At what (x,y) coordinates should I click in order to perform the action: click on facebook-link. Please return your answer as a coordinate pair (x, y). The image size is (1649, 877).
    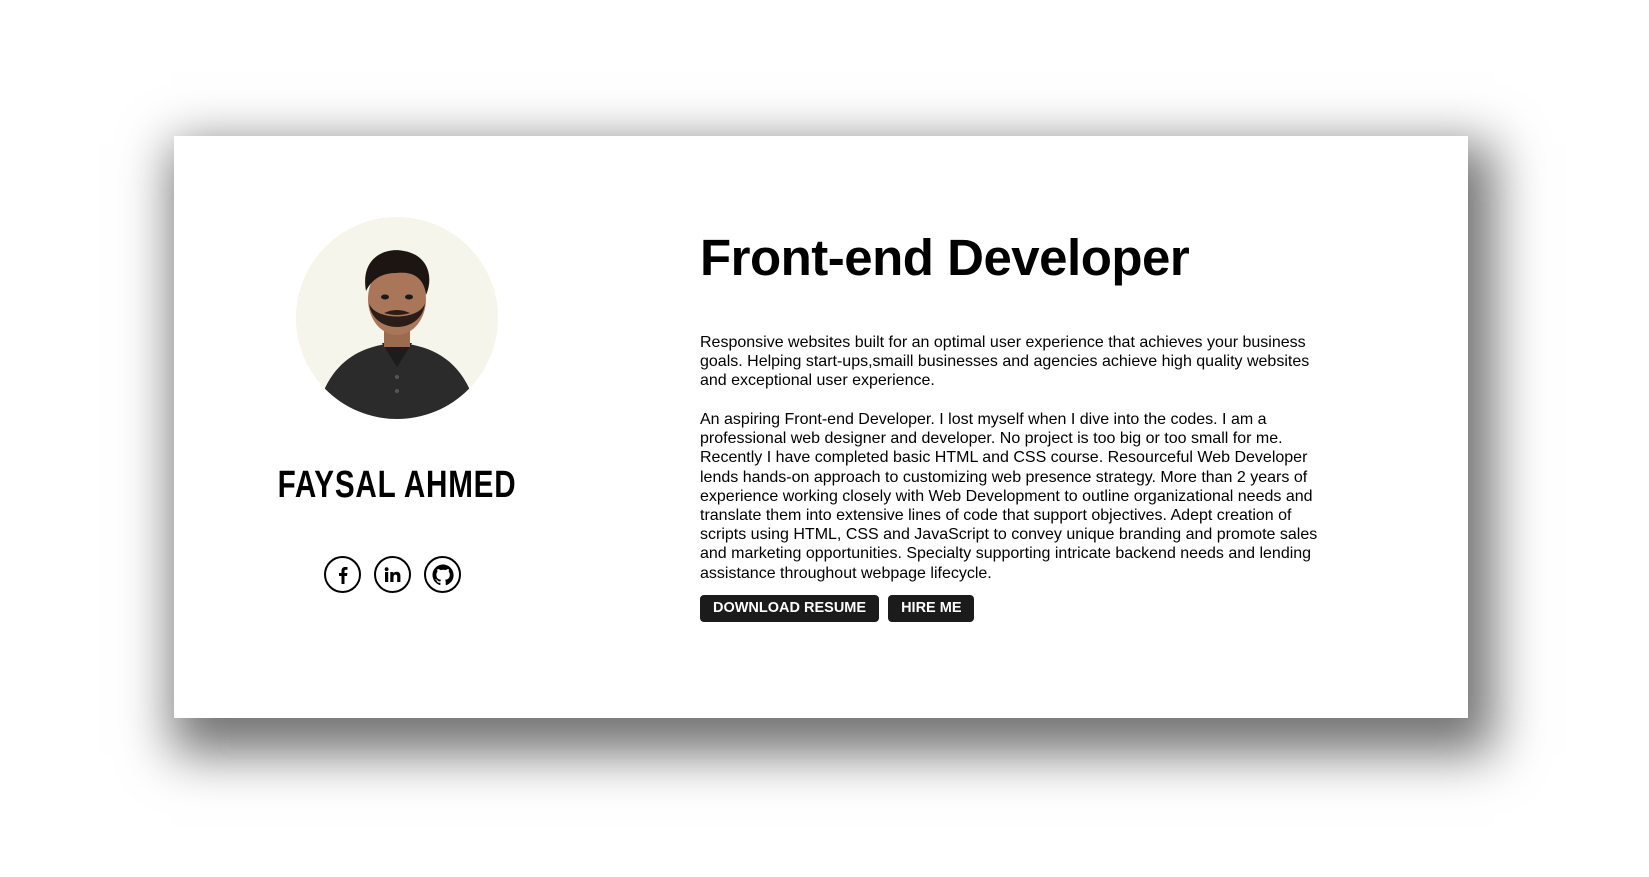
    Looking at the image, I should click on (342, 574).